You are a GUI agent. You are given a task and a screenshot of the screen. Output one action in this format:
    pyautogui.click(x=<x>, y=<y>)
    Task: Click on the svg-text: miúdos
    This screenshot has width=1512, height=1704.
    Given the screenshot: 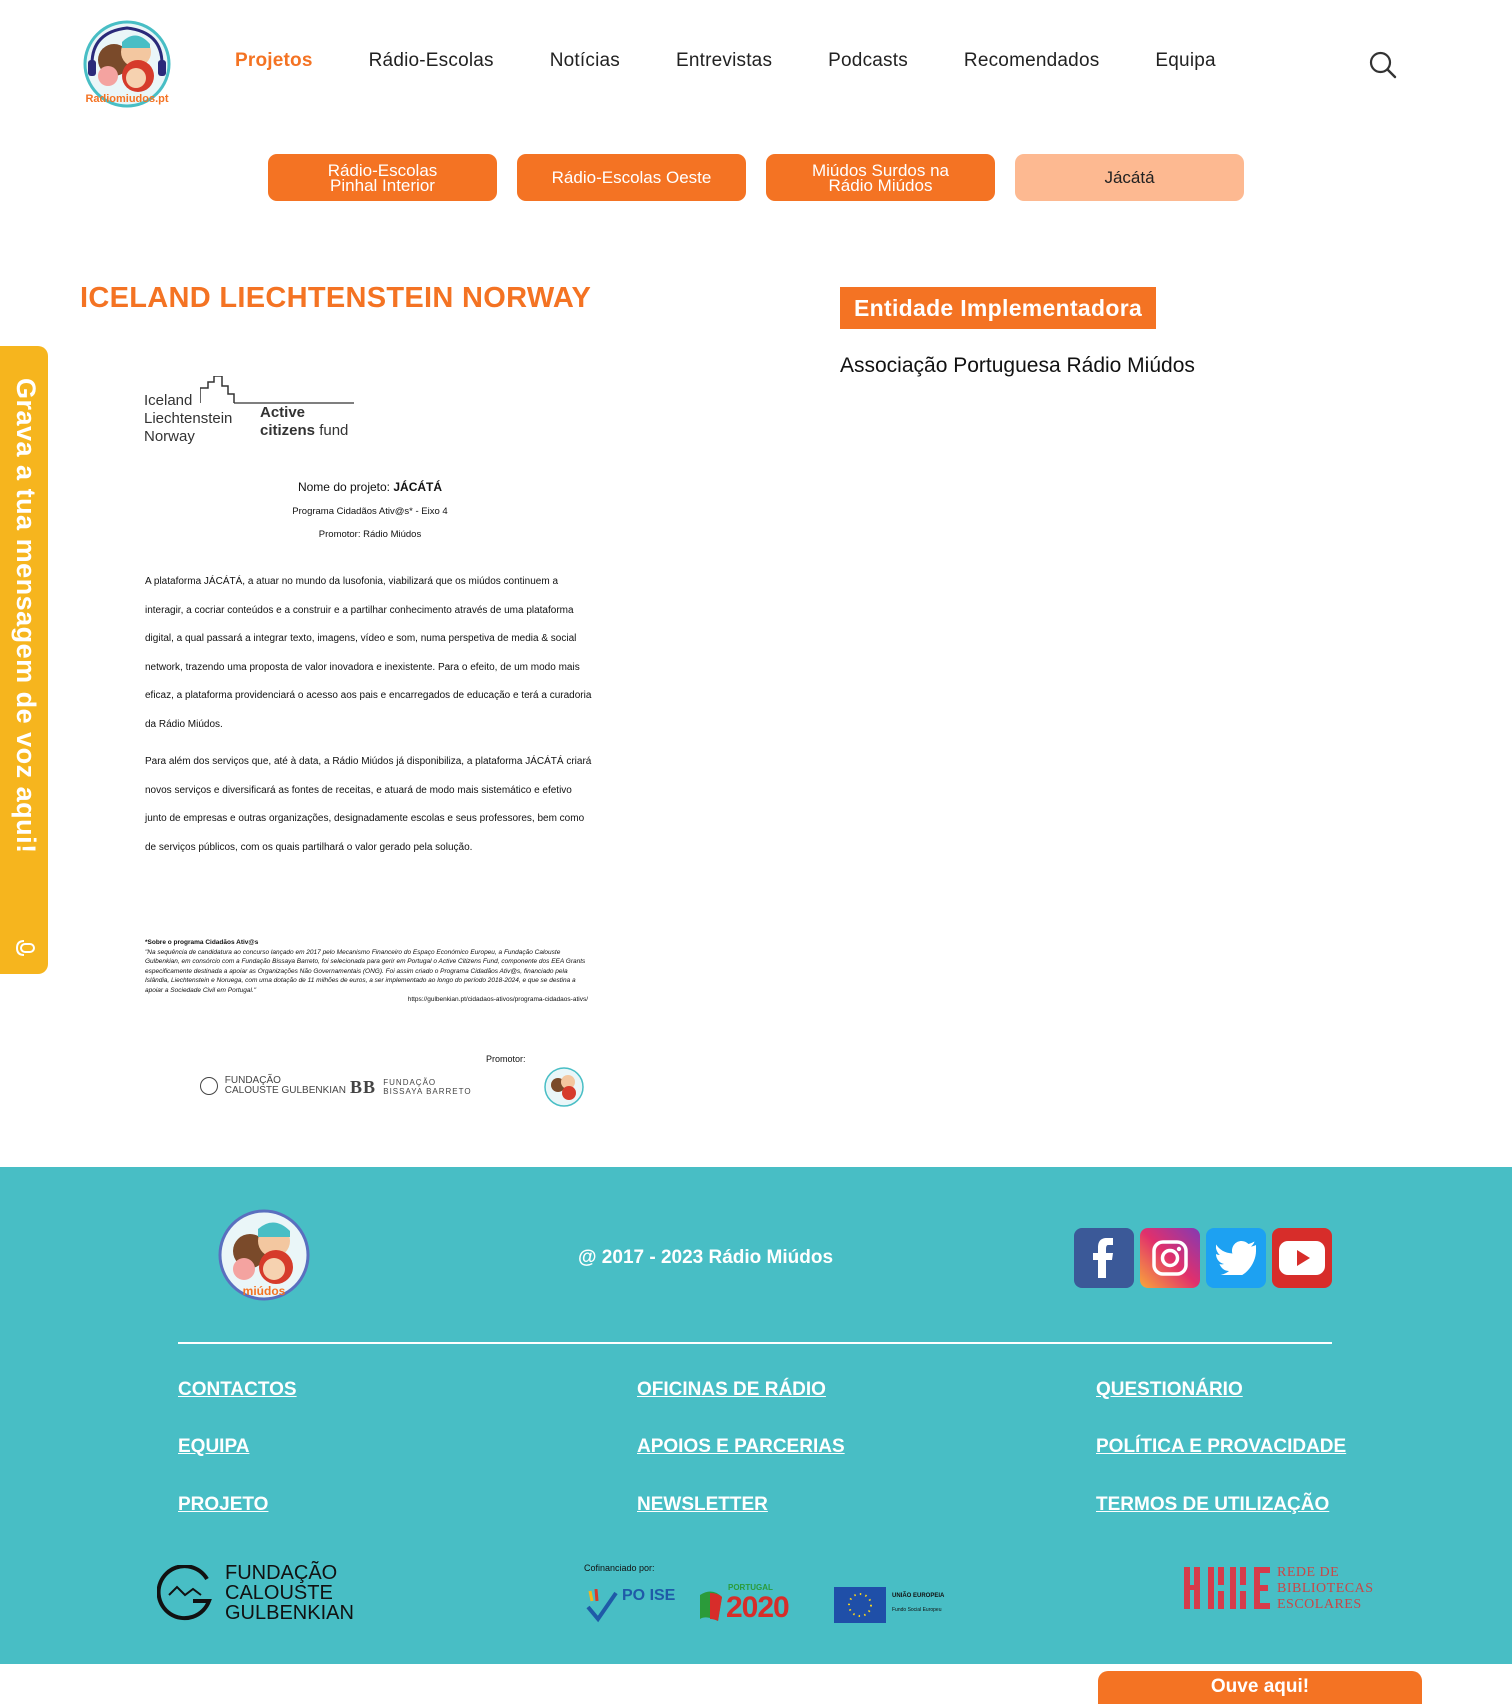 What is the action you would take?
    pyautogui.click(x=264, y=1291)
    